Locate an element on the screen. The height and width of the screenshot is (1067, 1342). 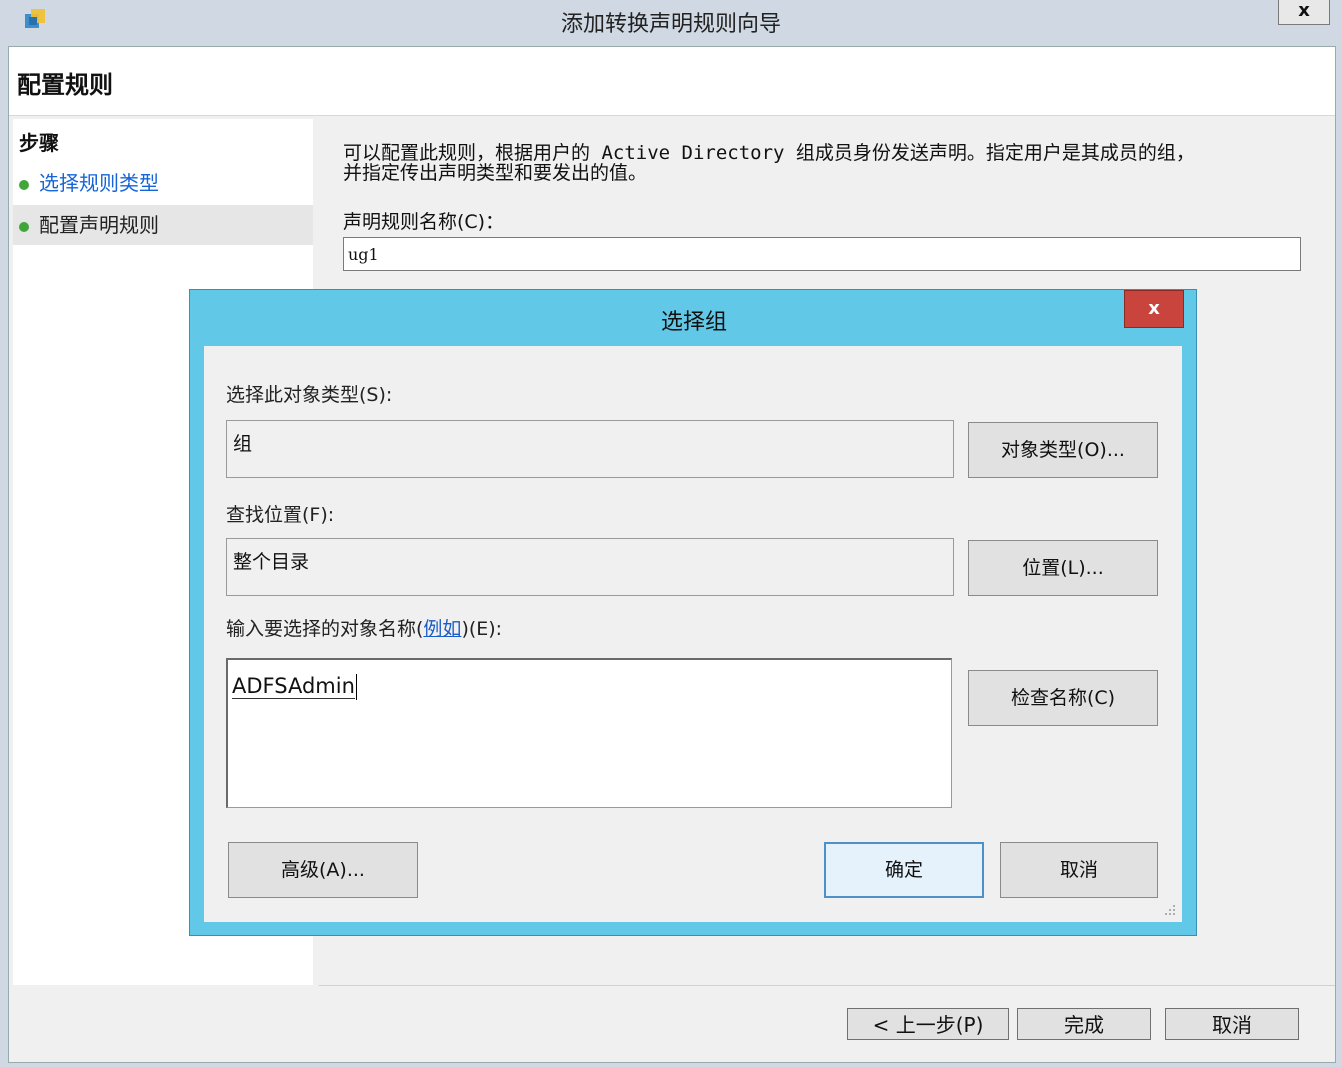
location-field: 整个目录 is located at coordinates (590, 567).